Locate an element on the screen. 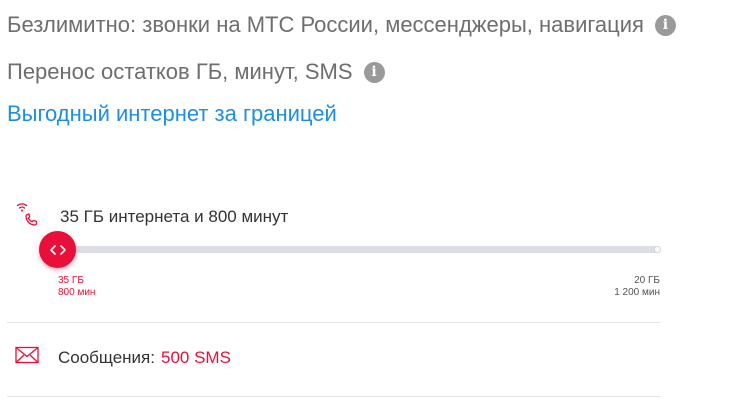  sms-row: Сообщения: 500 SMS is located at coordinates (123, 357).